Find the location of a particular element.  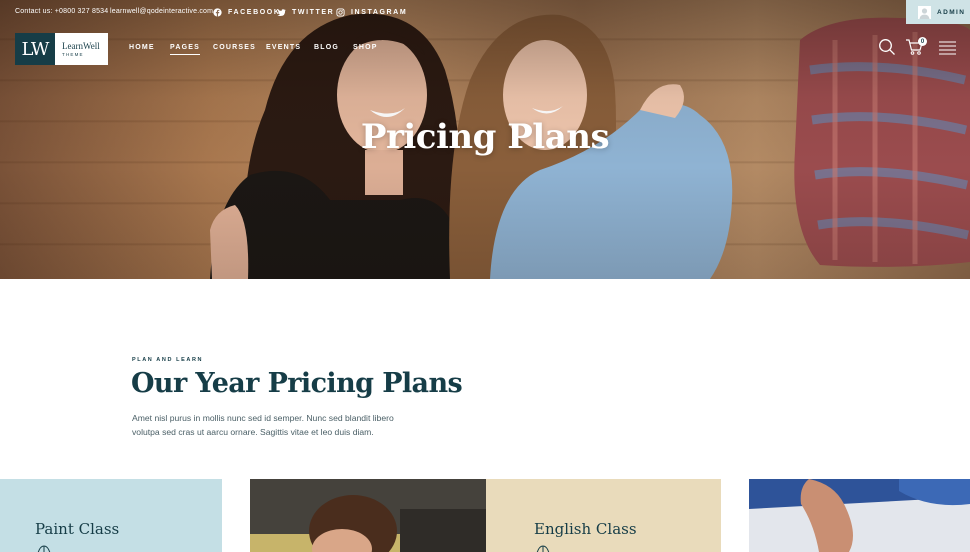

nav-item-pages: PAGES is located at coordinates (185, 49).